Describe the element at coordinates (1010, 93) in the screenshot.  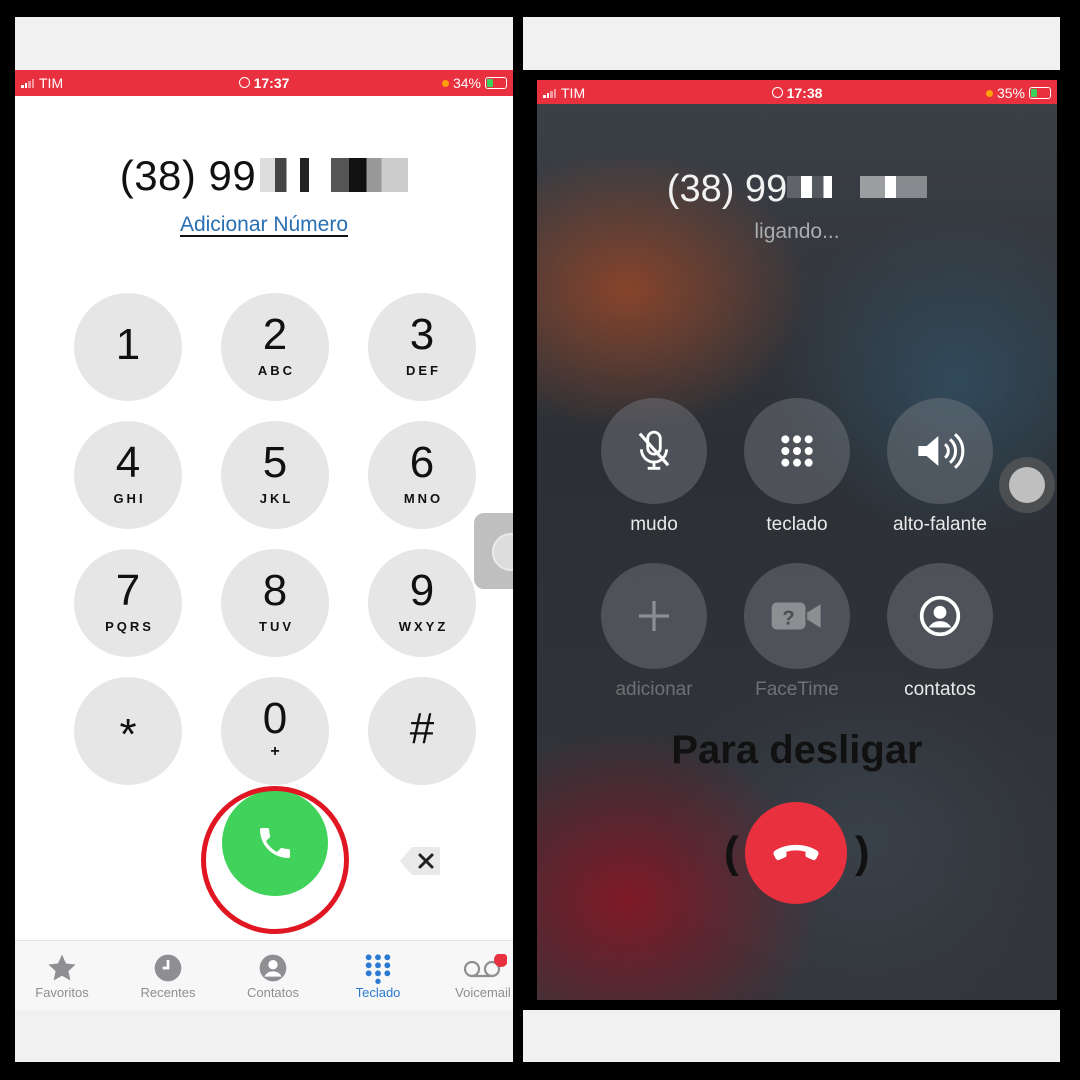
I see `battery-percent: 35%` at that location.